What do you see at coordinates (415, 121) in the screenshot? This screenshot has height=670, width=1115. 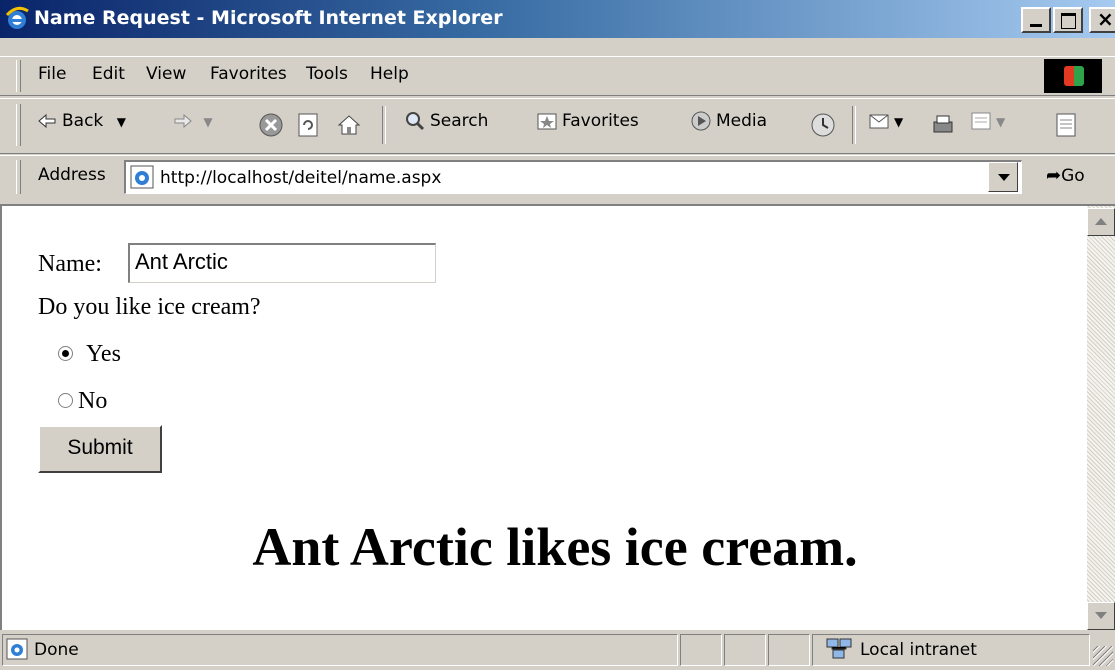 I see `search-icon` at bounding box center [415, 121].